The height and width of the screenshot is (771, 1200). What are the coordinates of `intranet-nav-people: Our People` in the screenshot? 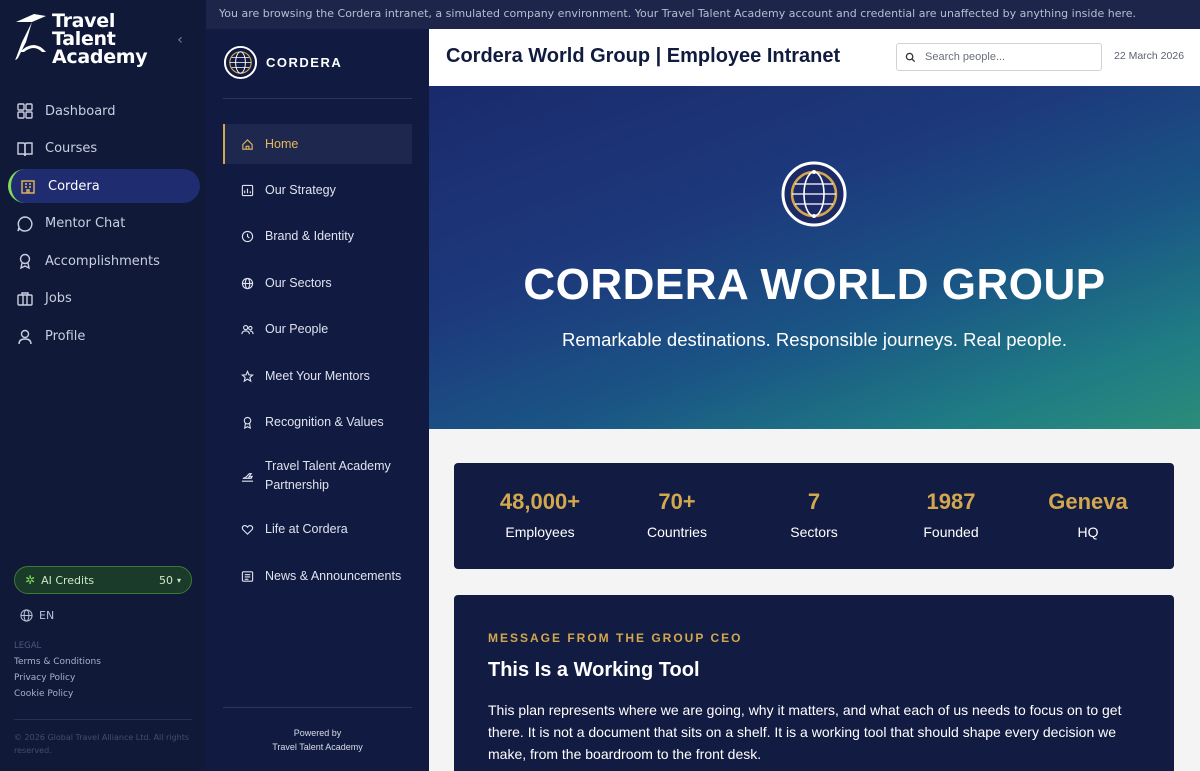 It's located at (317, 330).